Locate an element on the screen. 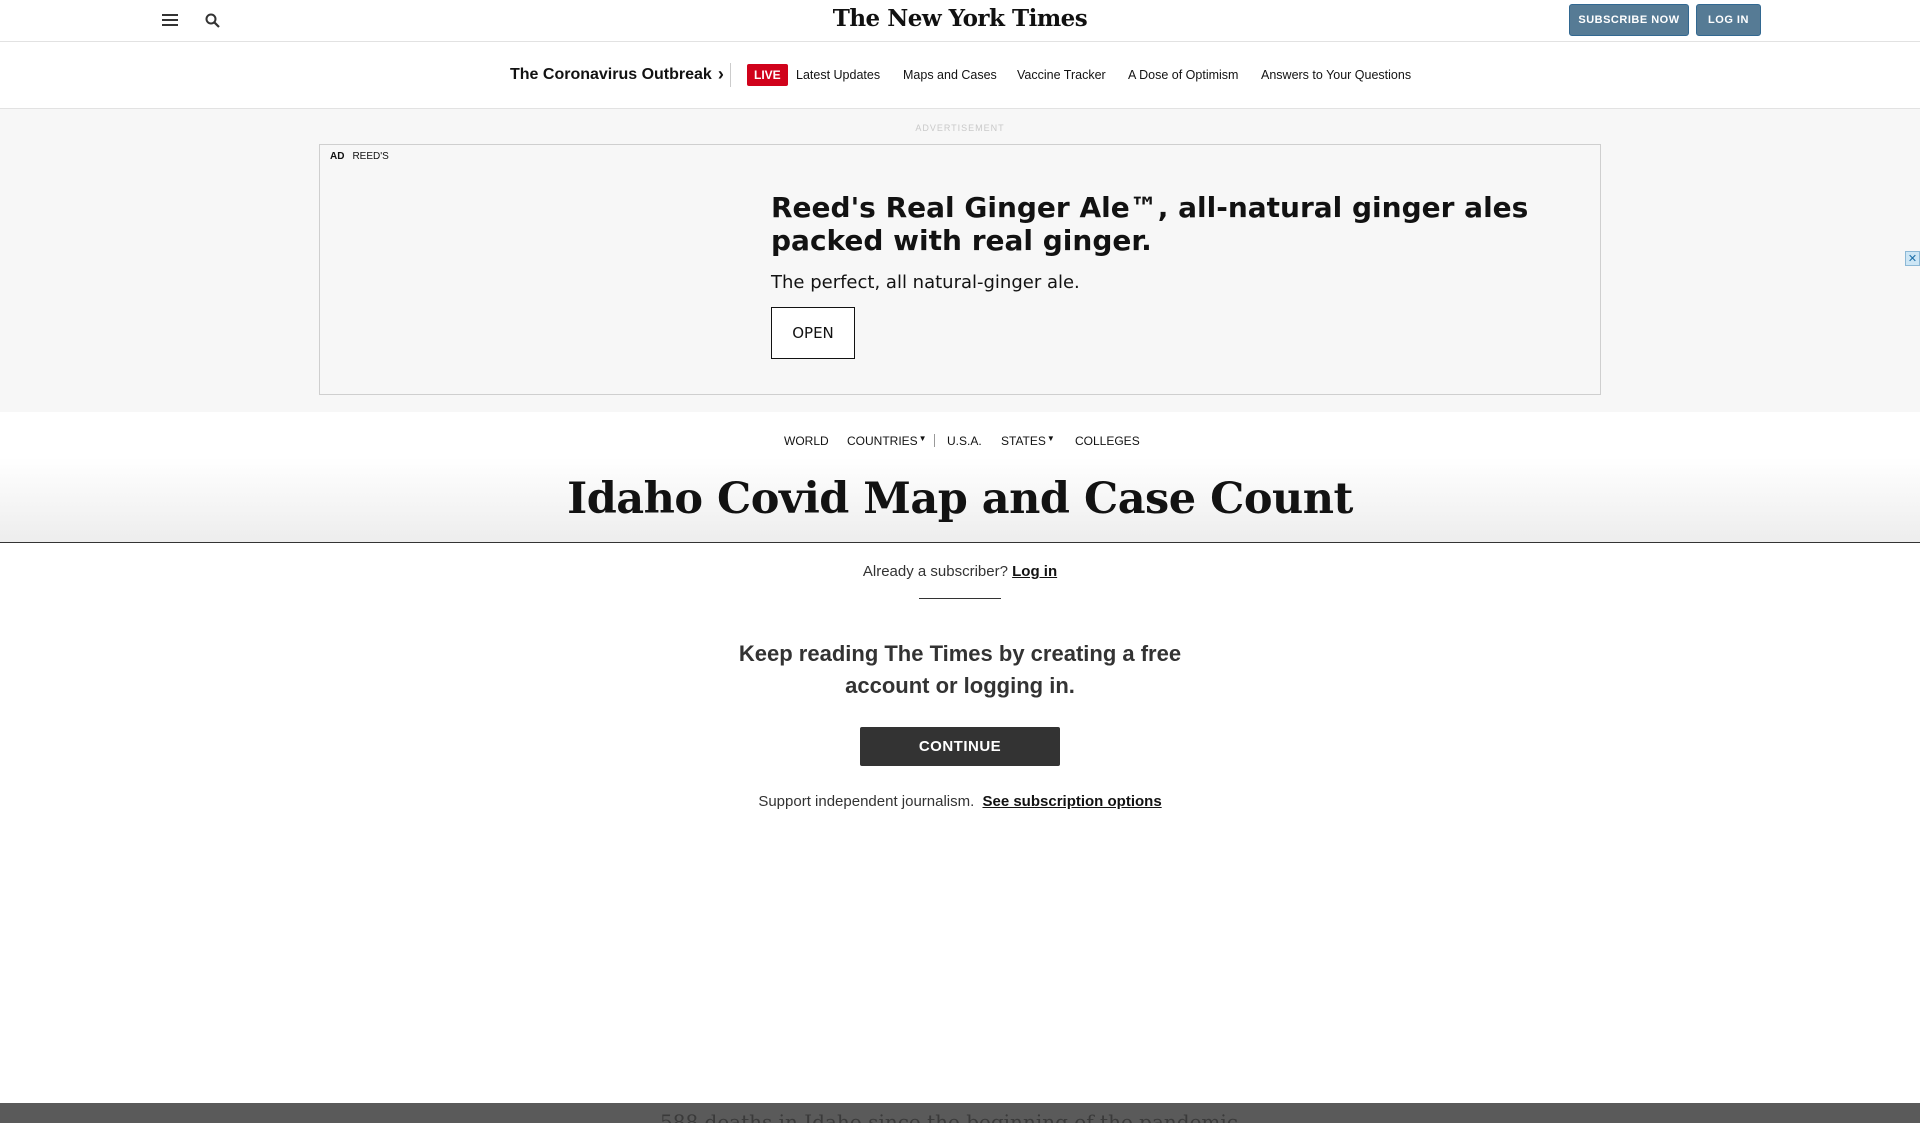 This screenshot has height=1123, width=1920. login-button: LOG IN is located at coordinates (1728, 20).